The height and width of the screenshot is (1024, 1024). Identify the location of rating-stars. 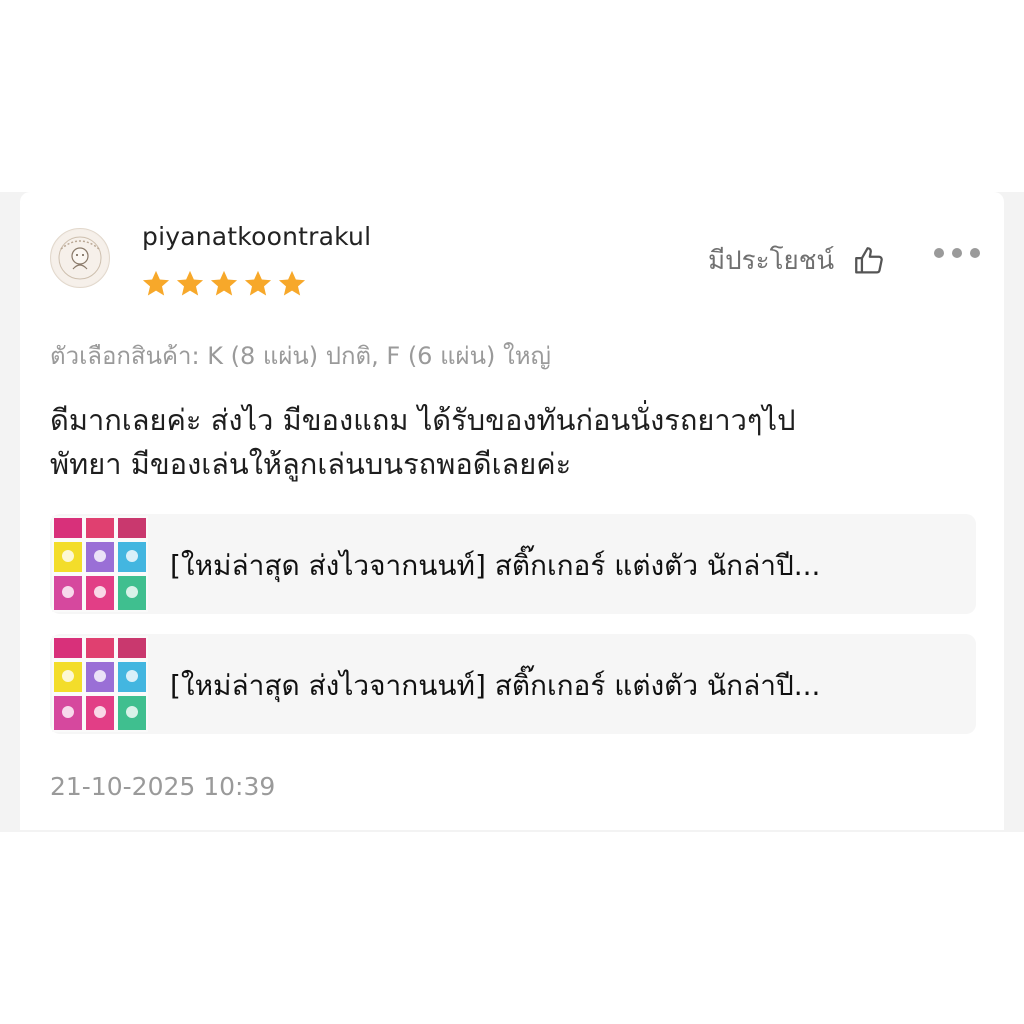
(224, 284).